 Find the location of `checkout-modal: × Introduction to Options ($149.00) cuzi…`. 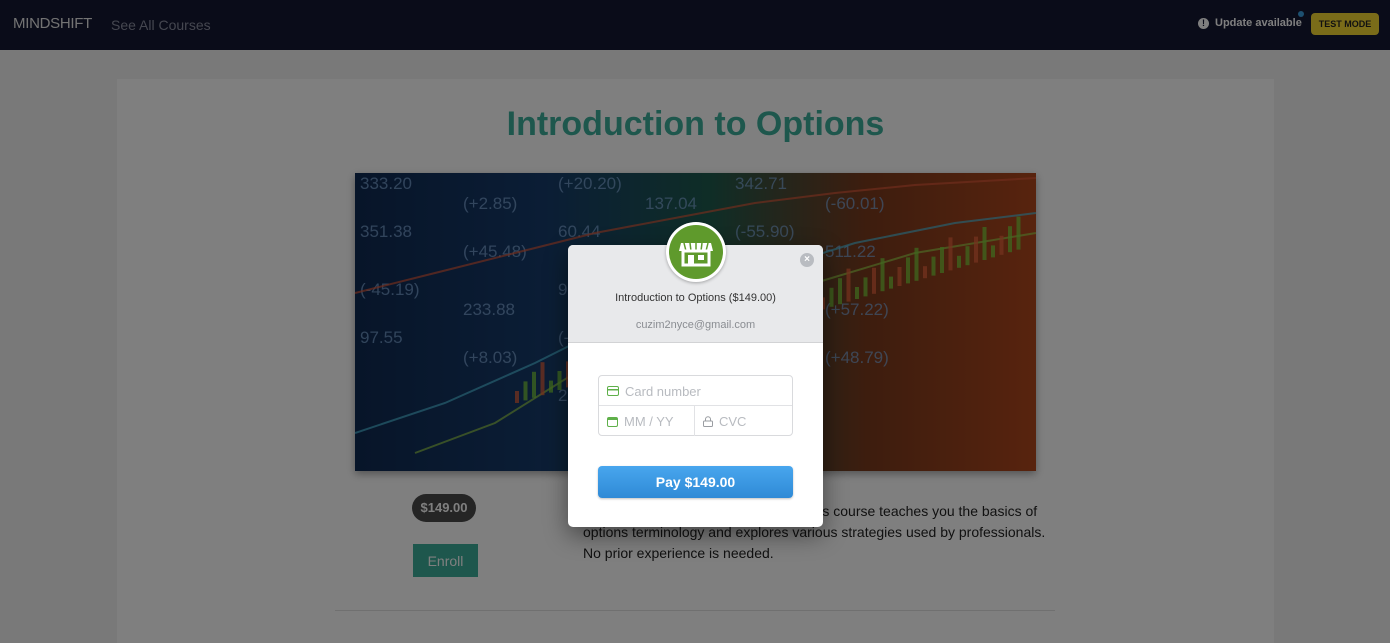

checkout-modal: × Introduction to Options ($149.00) cuzi… is located at coordinates (695, 374).